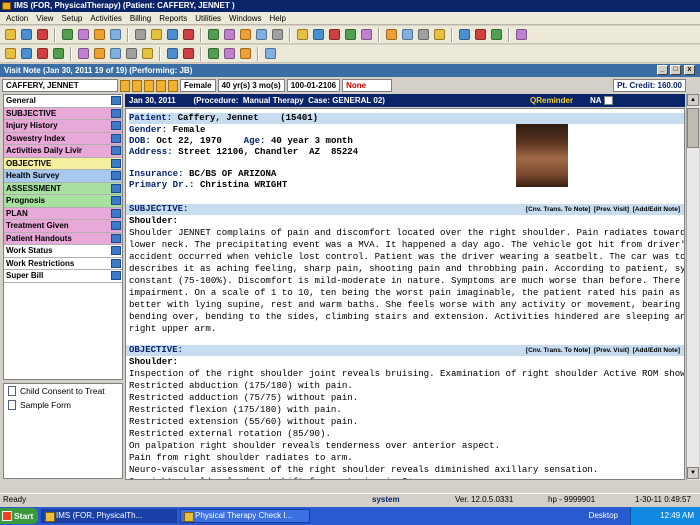 The width and height of the screenshot is (700, 525). I want to click on logout-button, so click(521, 34).